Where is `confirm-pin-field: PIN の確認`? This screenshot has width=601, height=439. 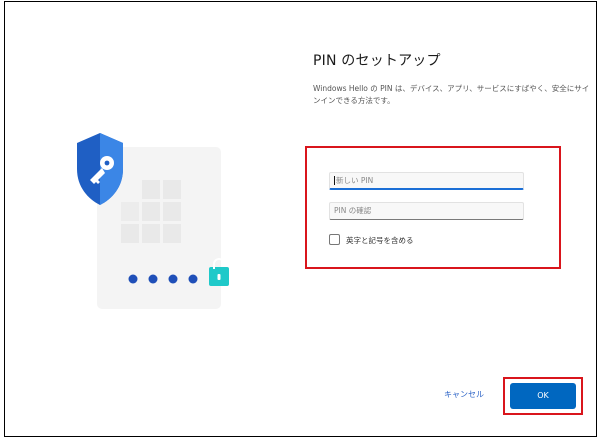 confirm-pin-field: PIN の確認 is located at coordinates (426, 211).